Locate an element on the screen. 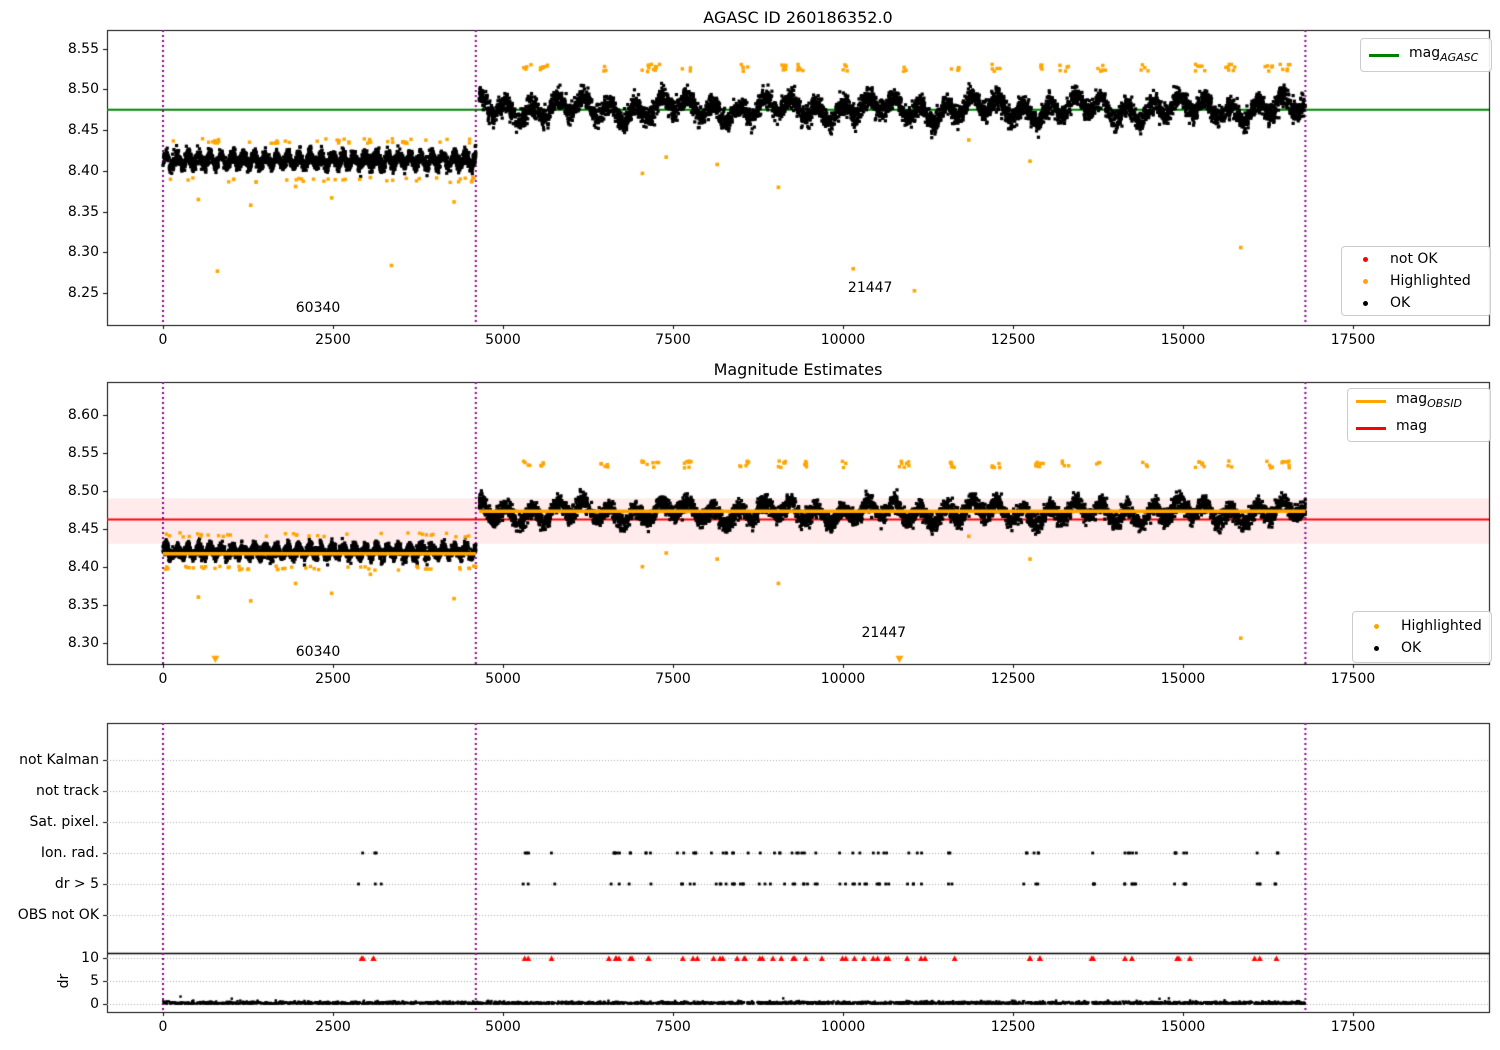 This screenshot has width=1500, height=1050. middle-plot-title: Magnitude Estimates is located at coordinates (798, 369).